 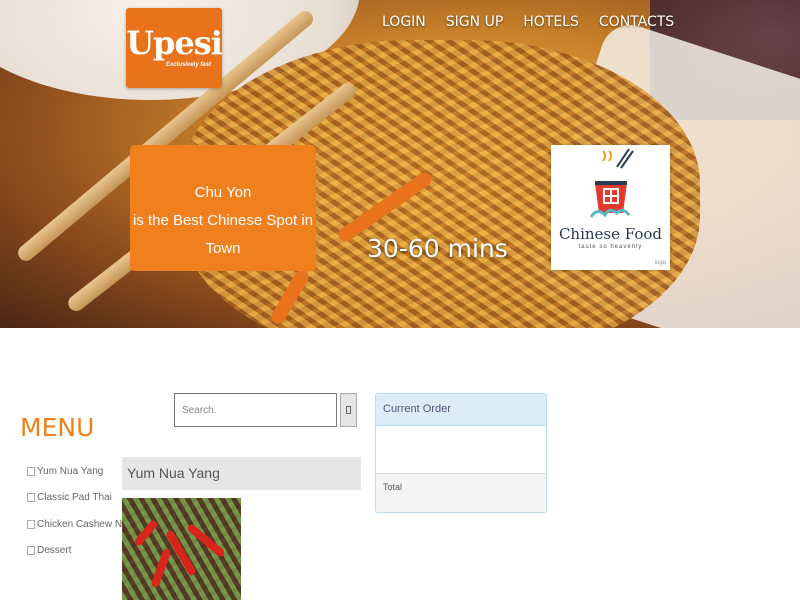 What do you see at coordinates (610, 234) in the screenshot?
I see `restaurant-logo-name: Chinese Food` at bounding box center [610, 234].